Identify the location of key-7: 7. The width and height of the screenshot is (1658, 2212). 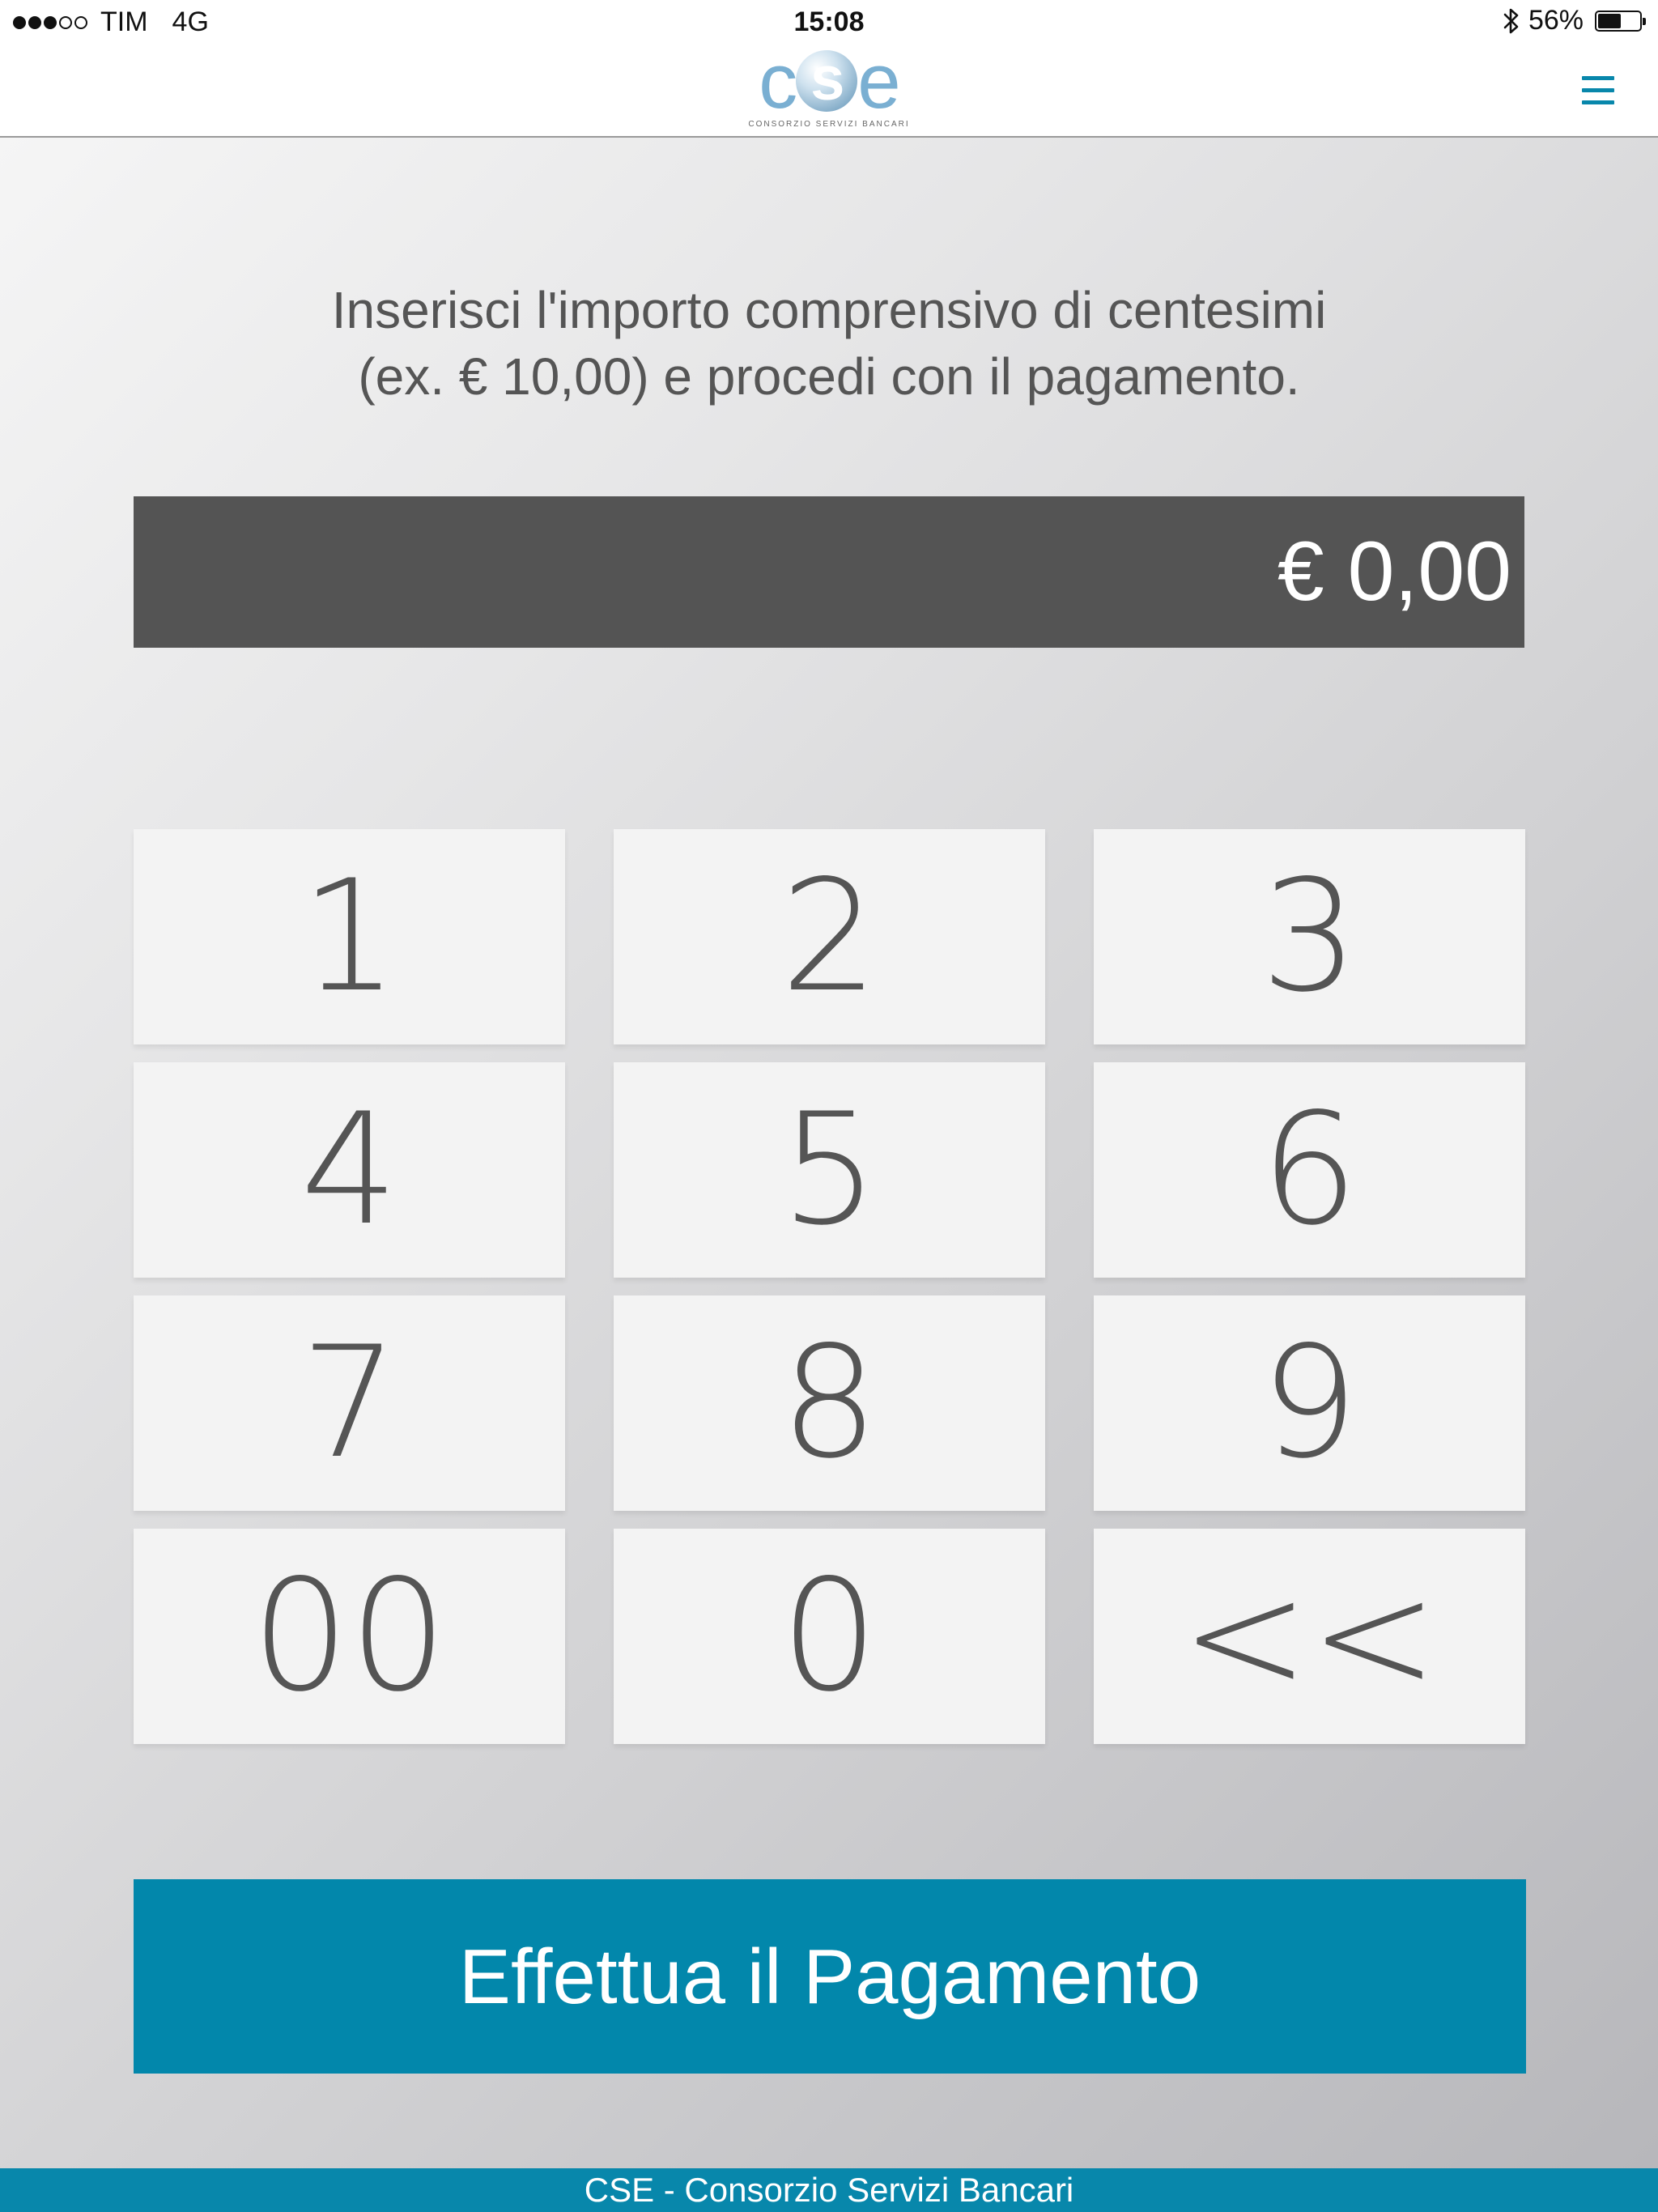
(349, 1403).